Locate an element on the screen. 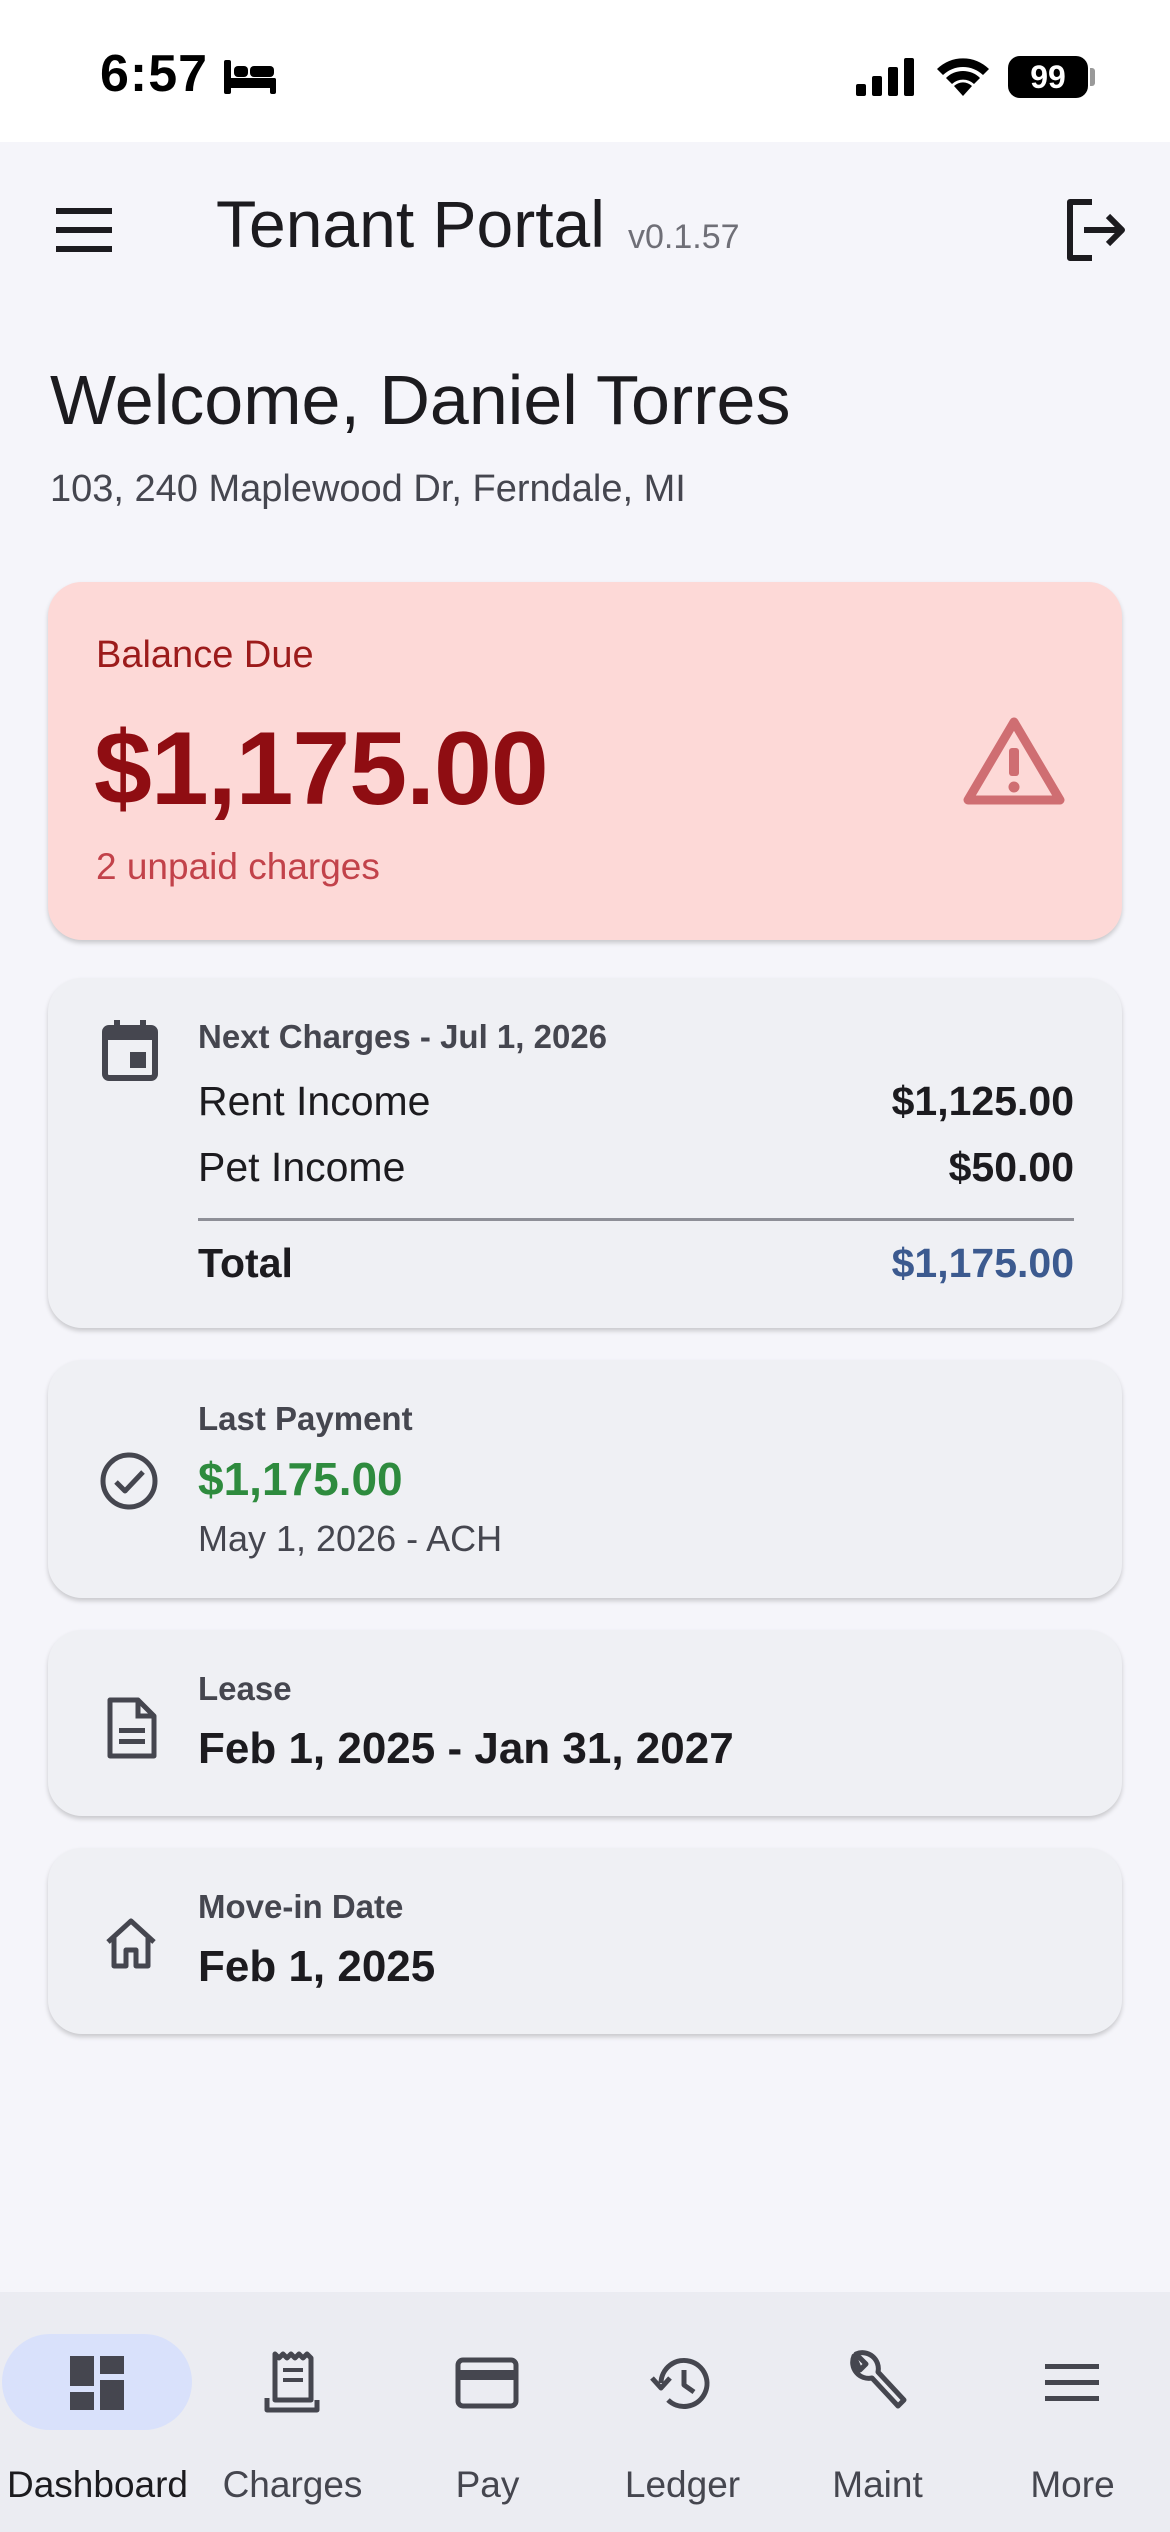  unpaid-charges-count: 2 unpaid charges is located at coordinates (238, 866).